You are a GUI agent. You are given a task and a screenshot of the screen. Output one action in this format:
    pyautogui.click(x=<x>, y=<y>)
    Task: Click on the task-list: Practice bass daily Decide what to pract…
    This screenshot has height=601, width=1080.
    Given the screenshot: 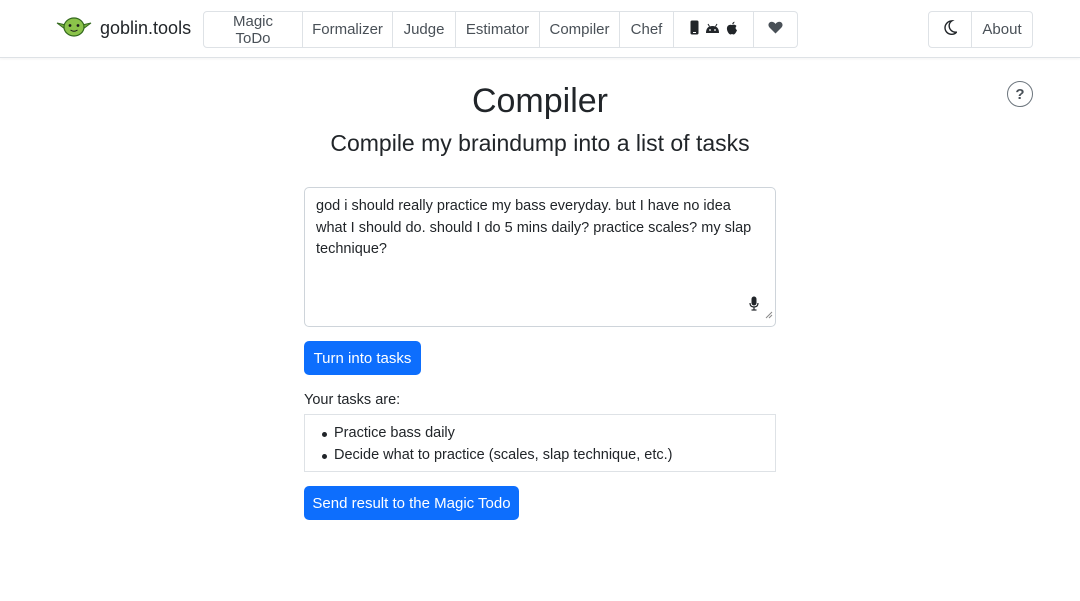 What is the action you would take?
    pyautogui.click(x=548, y=444)
    